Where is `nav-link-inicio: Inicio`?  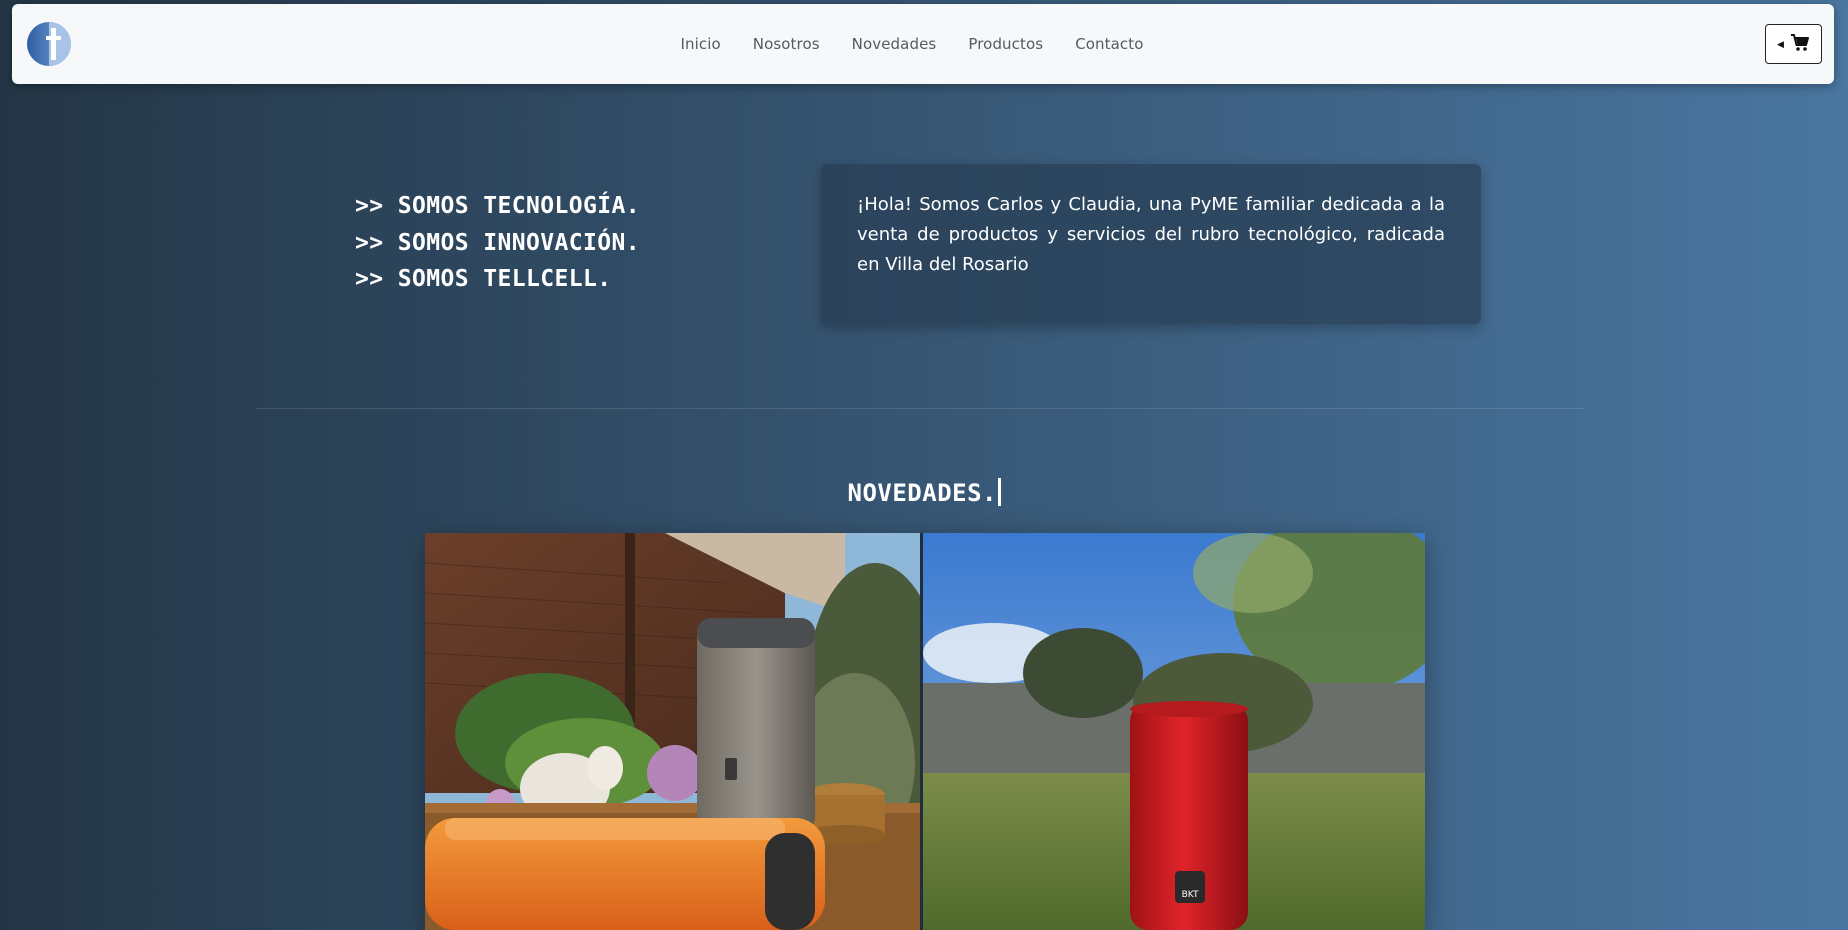 nav-link-inicio: Inicio is located at coordinates (700, 44).